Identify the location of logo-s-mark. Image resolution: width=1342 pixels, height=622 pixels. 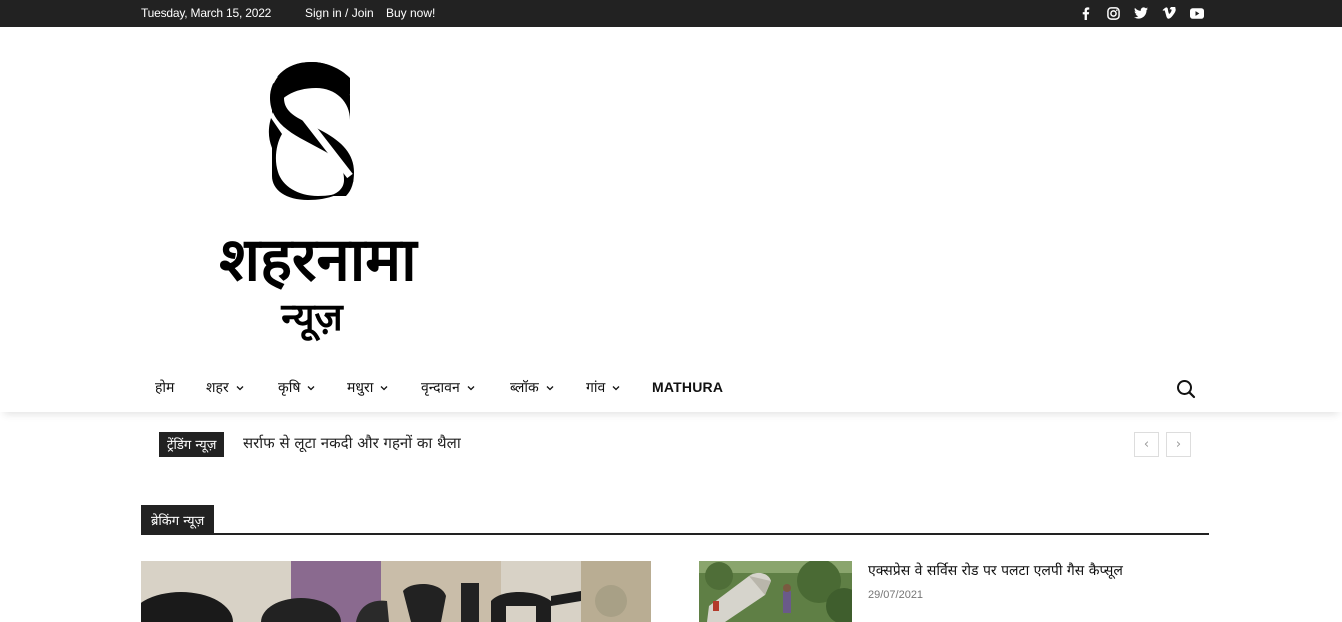
(311, 131).